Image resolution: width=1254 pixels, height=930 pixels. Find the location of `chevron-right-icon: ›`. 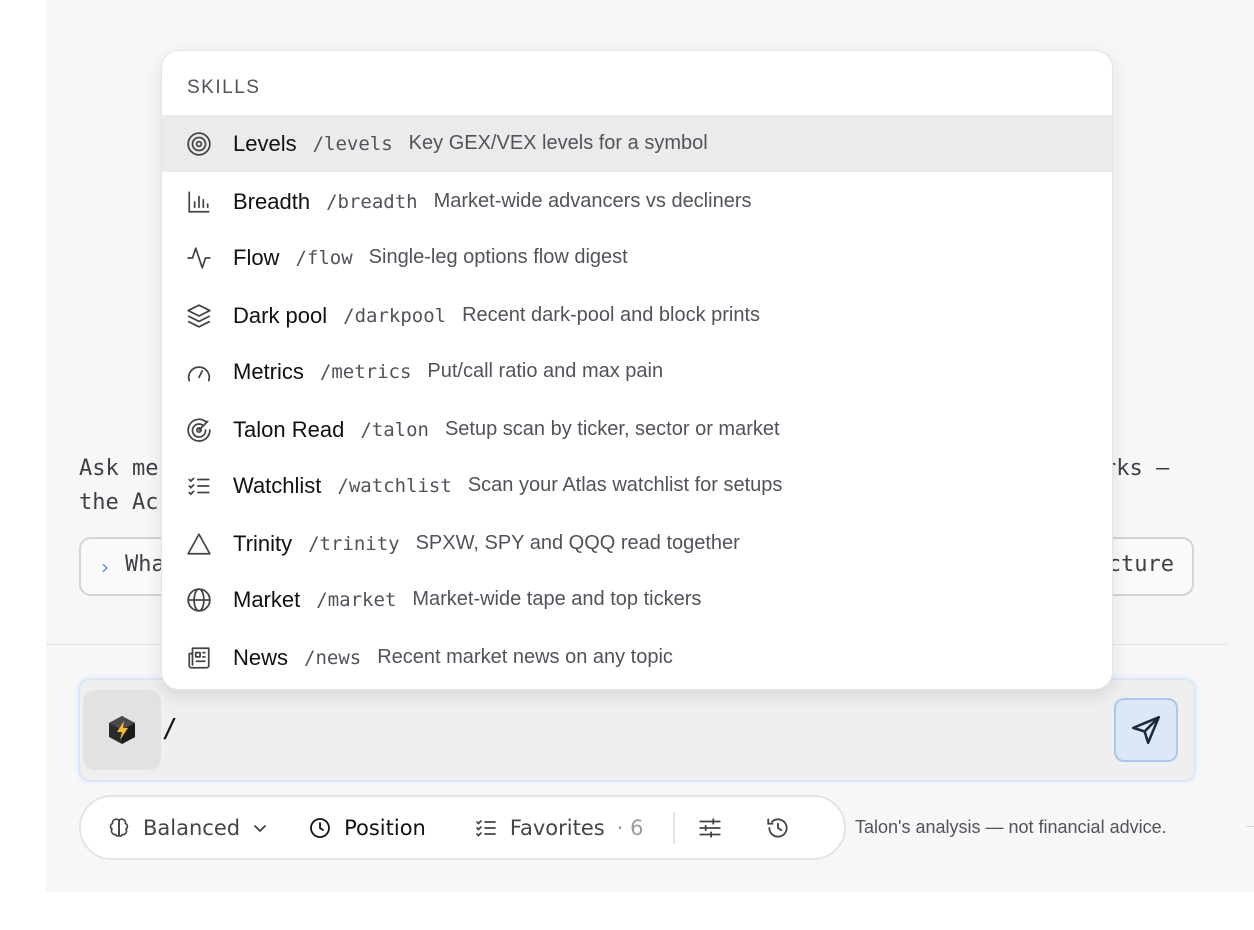

chevron-right-icon: › is located at coordinates (105, 567).